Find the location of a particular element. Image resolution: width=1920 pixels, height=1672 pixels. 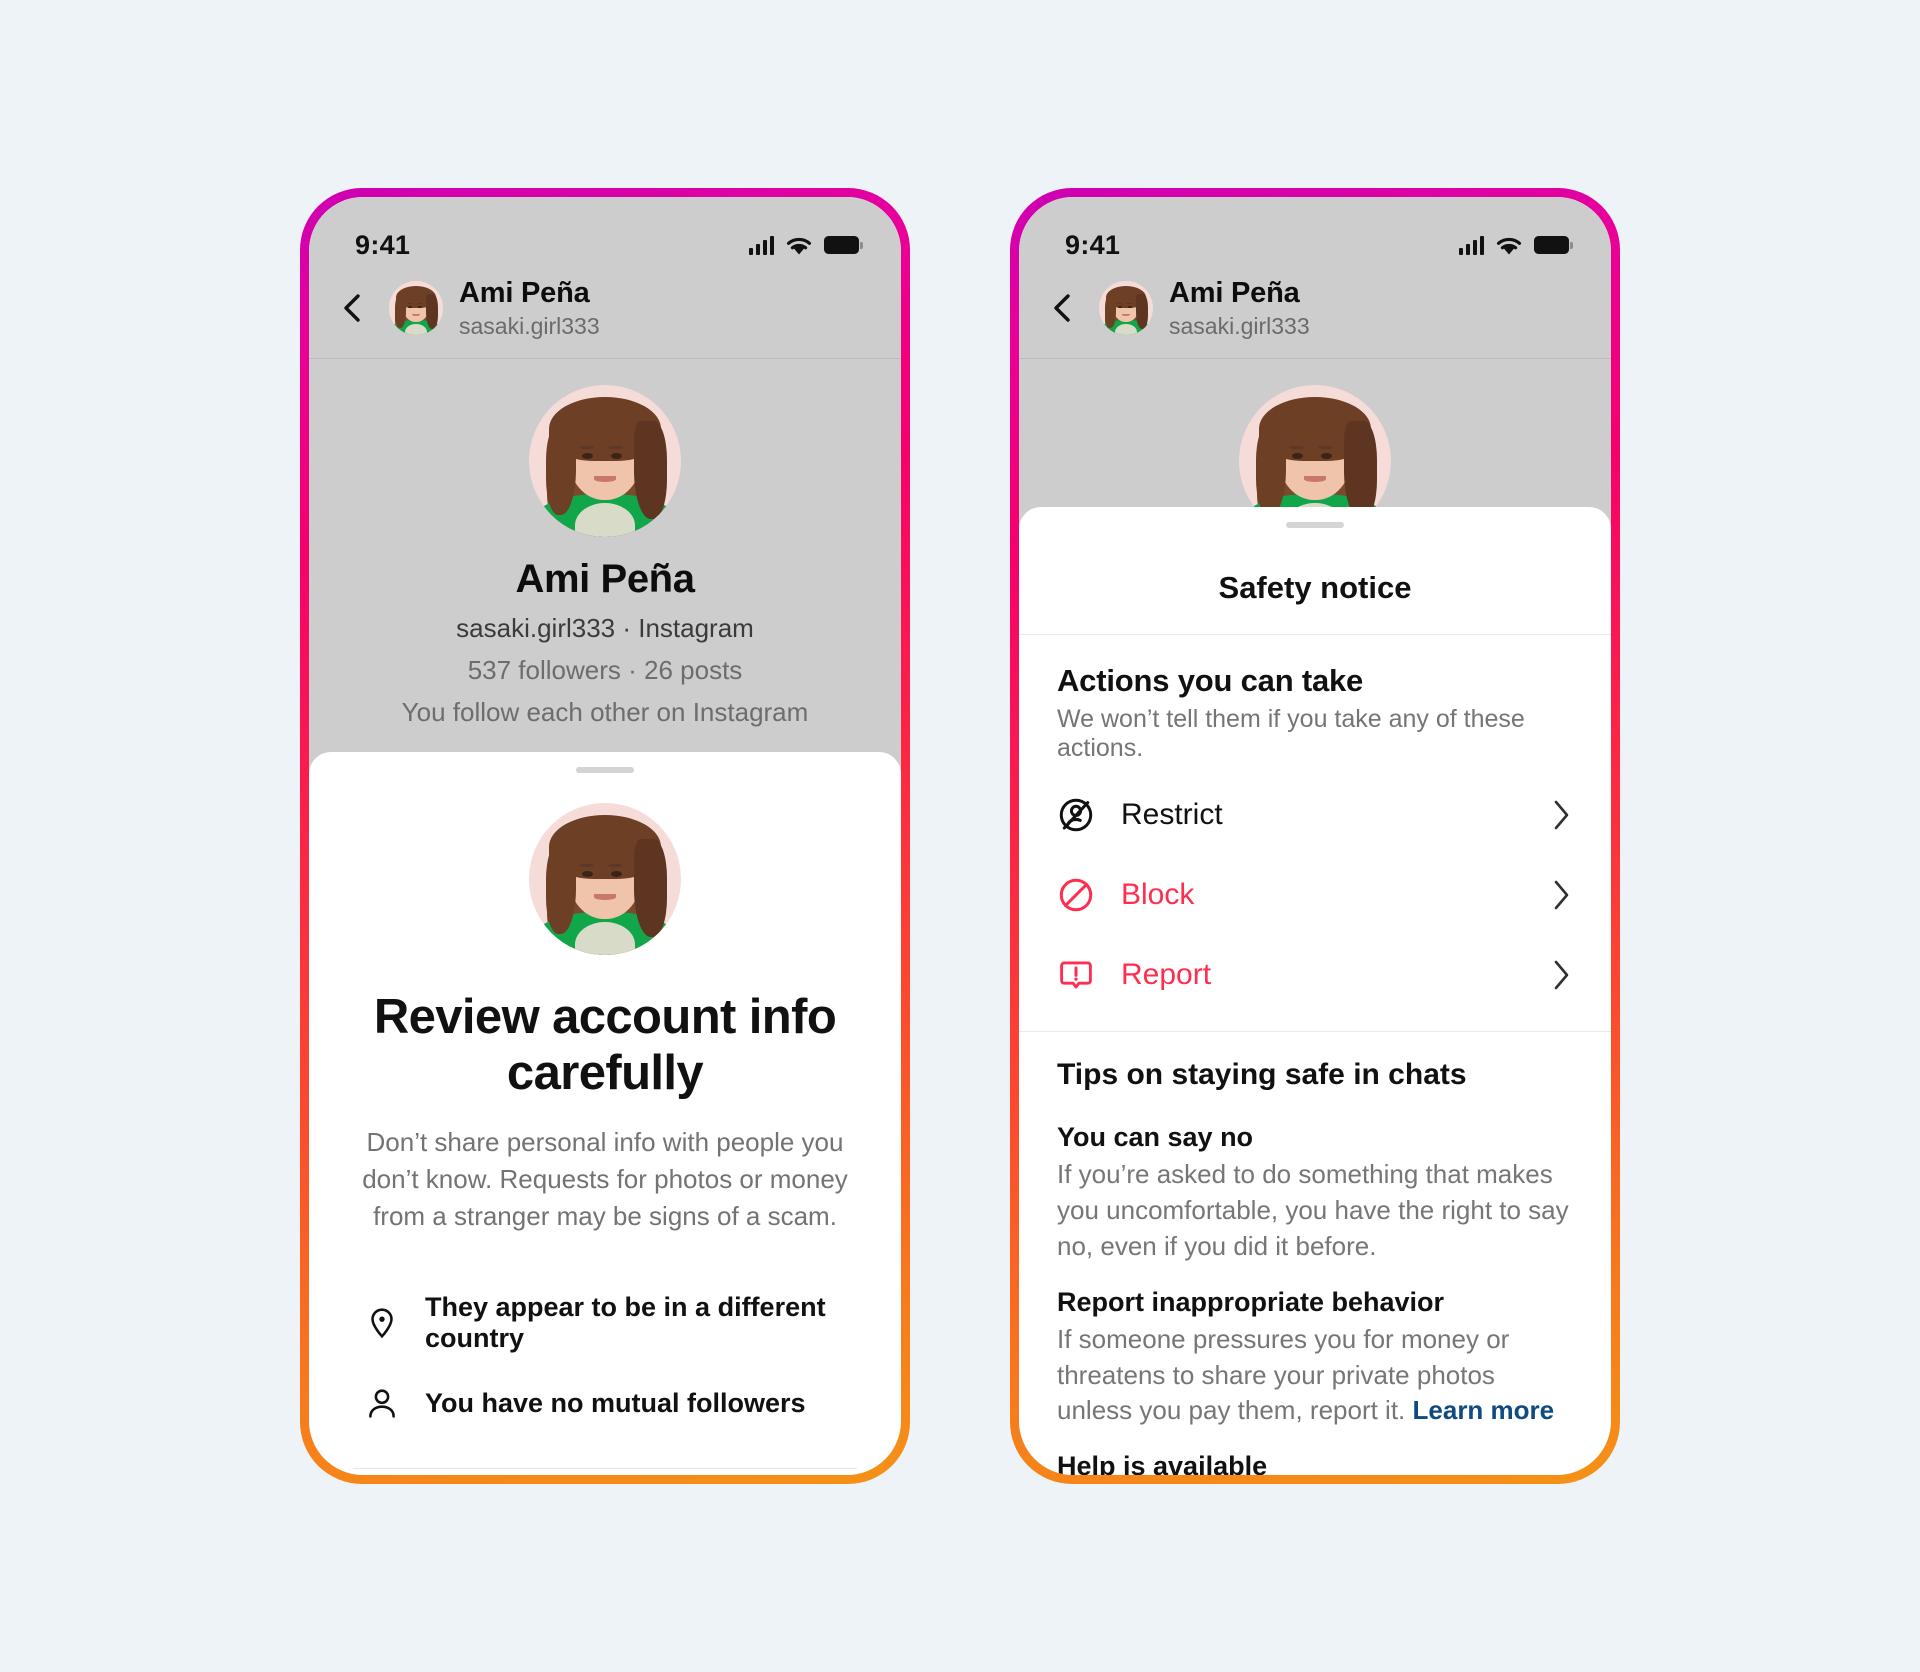

list-item: They appear to be in a different country is located at coordinates (605, 1323).